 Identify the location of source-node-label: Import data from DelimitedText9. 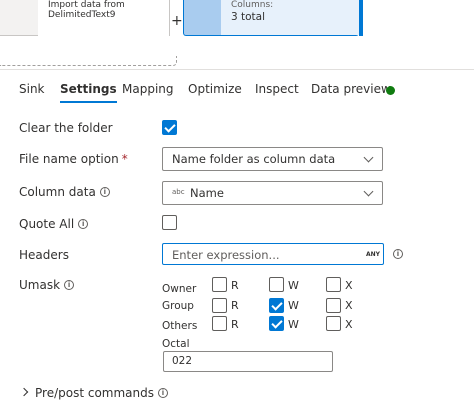
(103, 10).